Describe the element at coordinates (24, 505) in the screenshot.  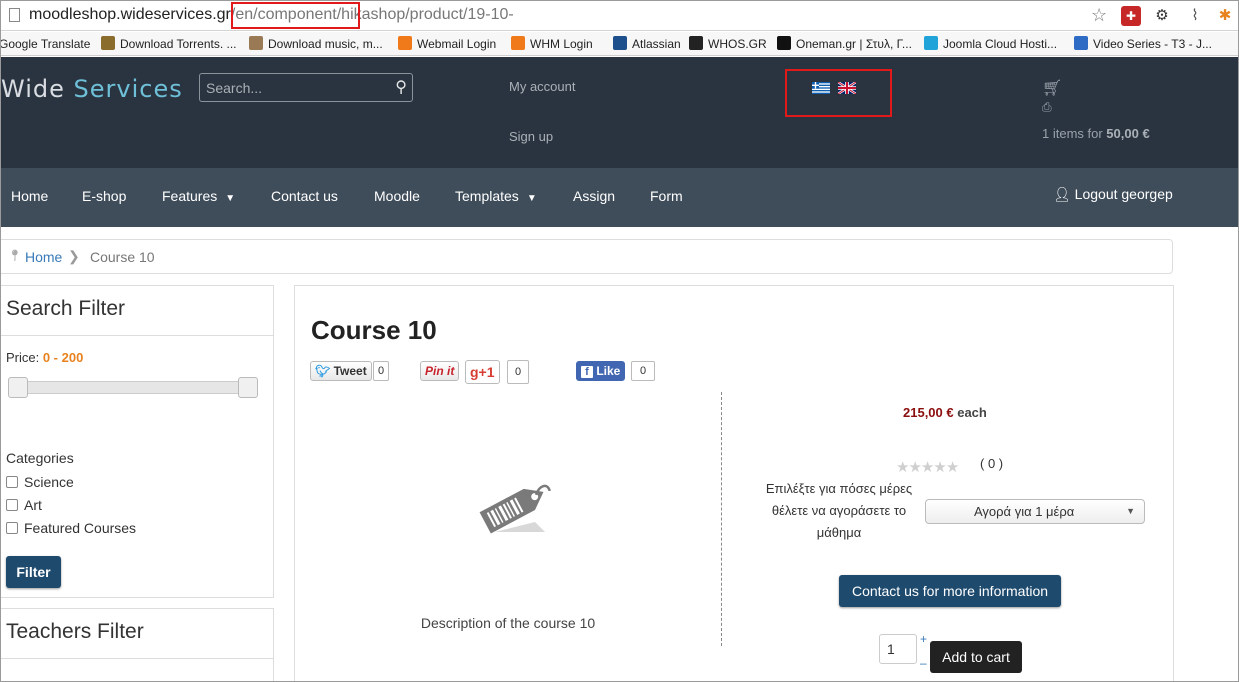
I see `category-art: Art` at that location.